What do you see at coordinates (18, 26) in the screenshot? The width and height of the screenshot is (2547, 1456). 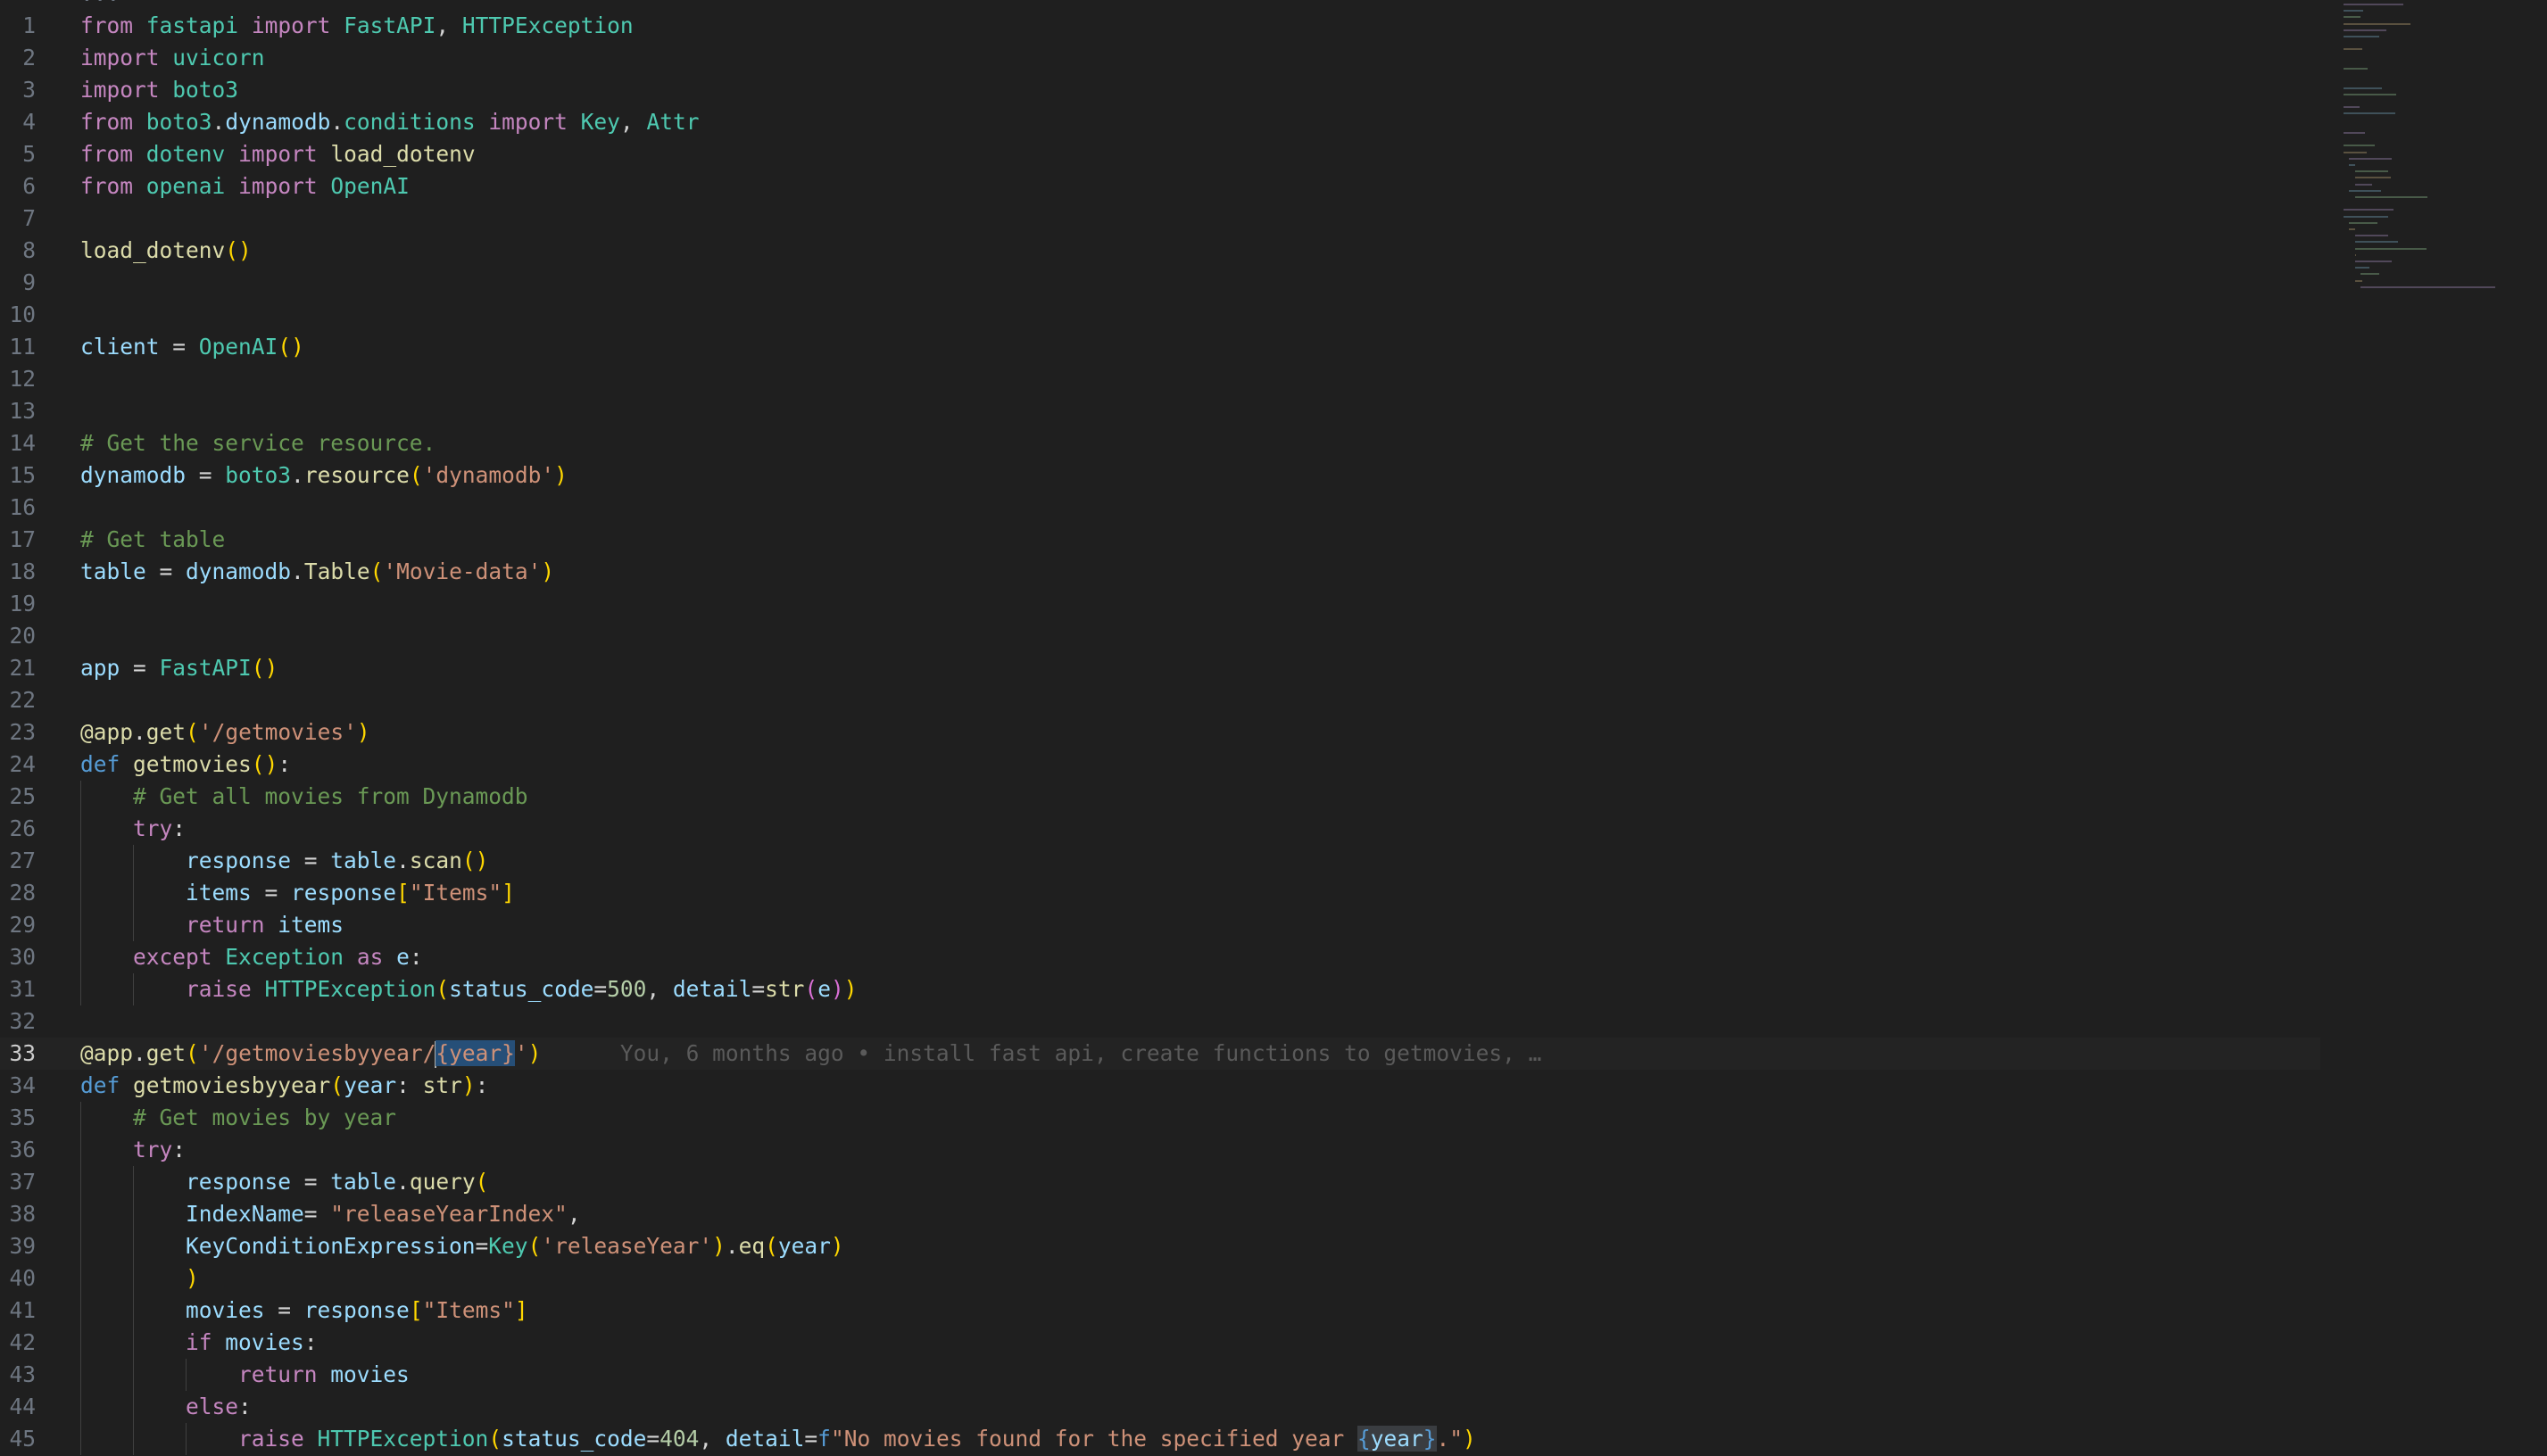 I see `line-number: 1` at bounding box center [18, 26].